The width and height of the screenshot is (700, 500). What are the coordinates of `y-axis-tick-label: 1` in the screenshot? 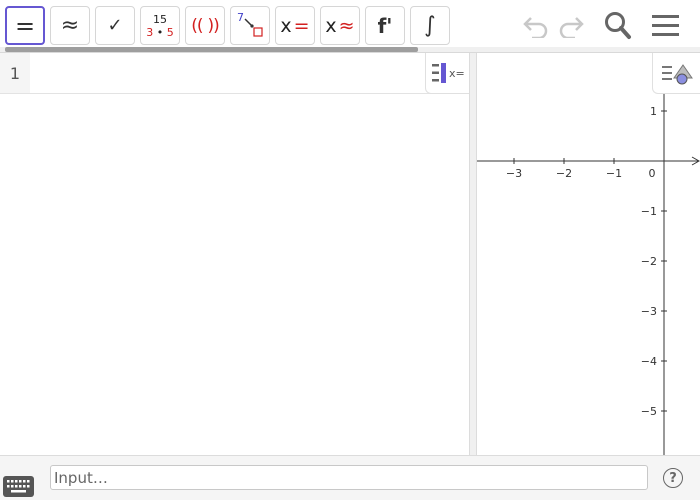 It's located at (653, 111).